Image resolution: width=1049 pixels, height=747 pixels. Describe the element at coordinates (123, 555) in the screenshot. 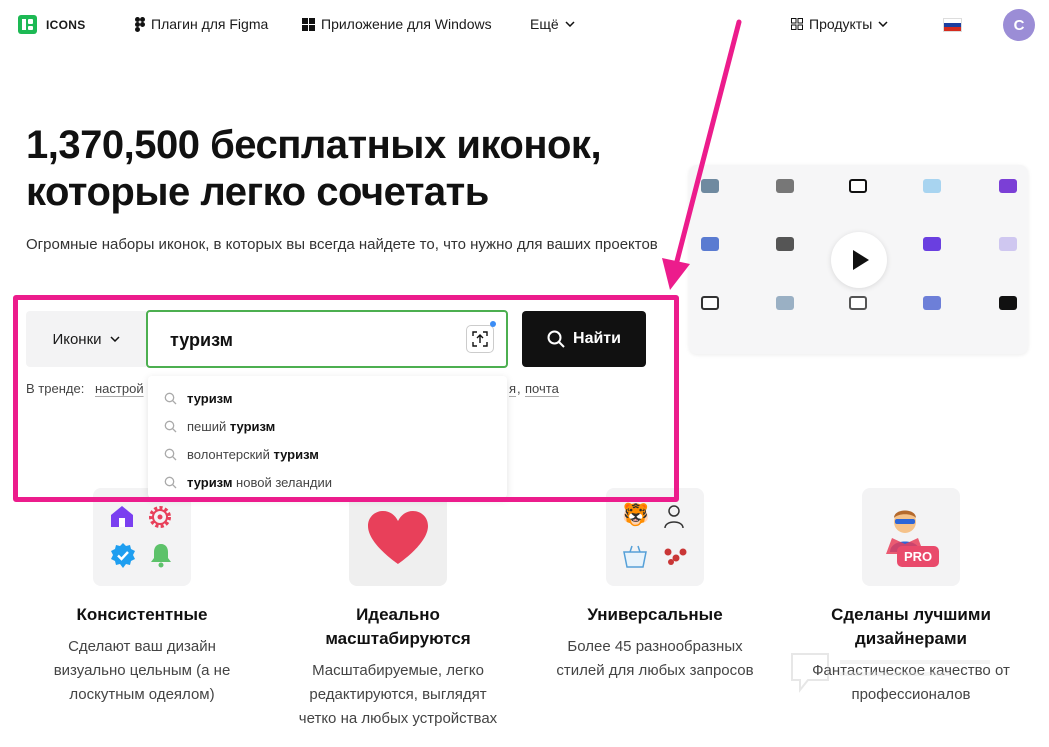

I see `verified-badge-icon` at that location.